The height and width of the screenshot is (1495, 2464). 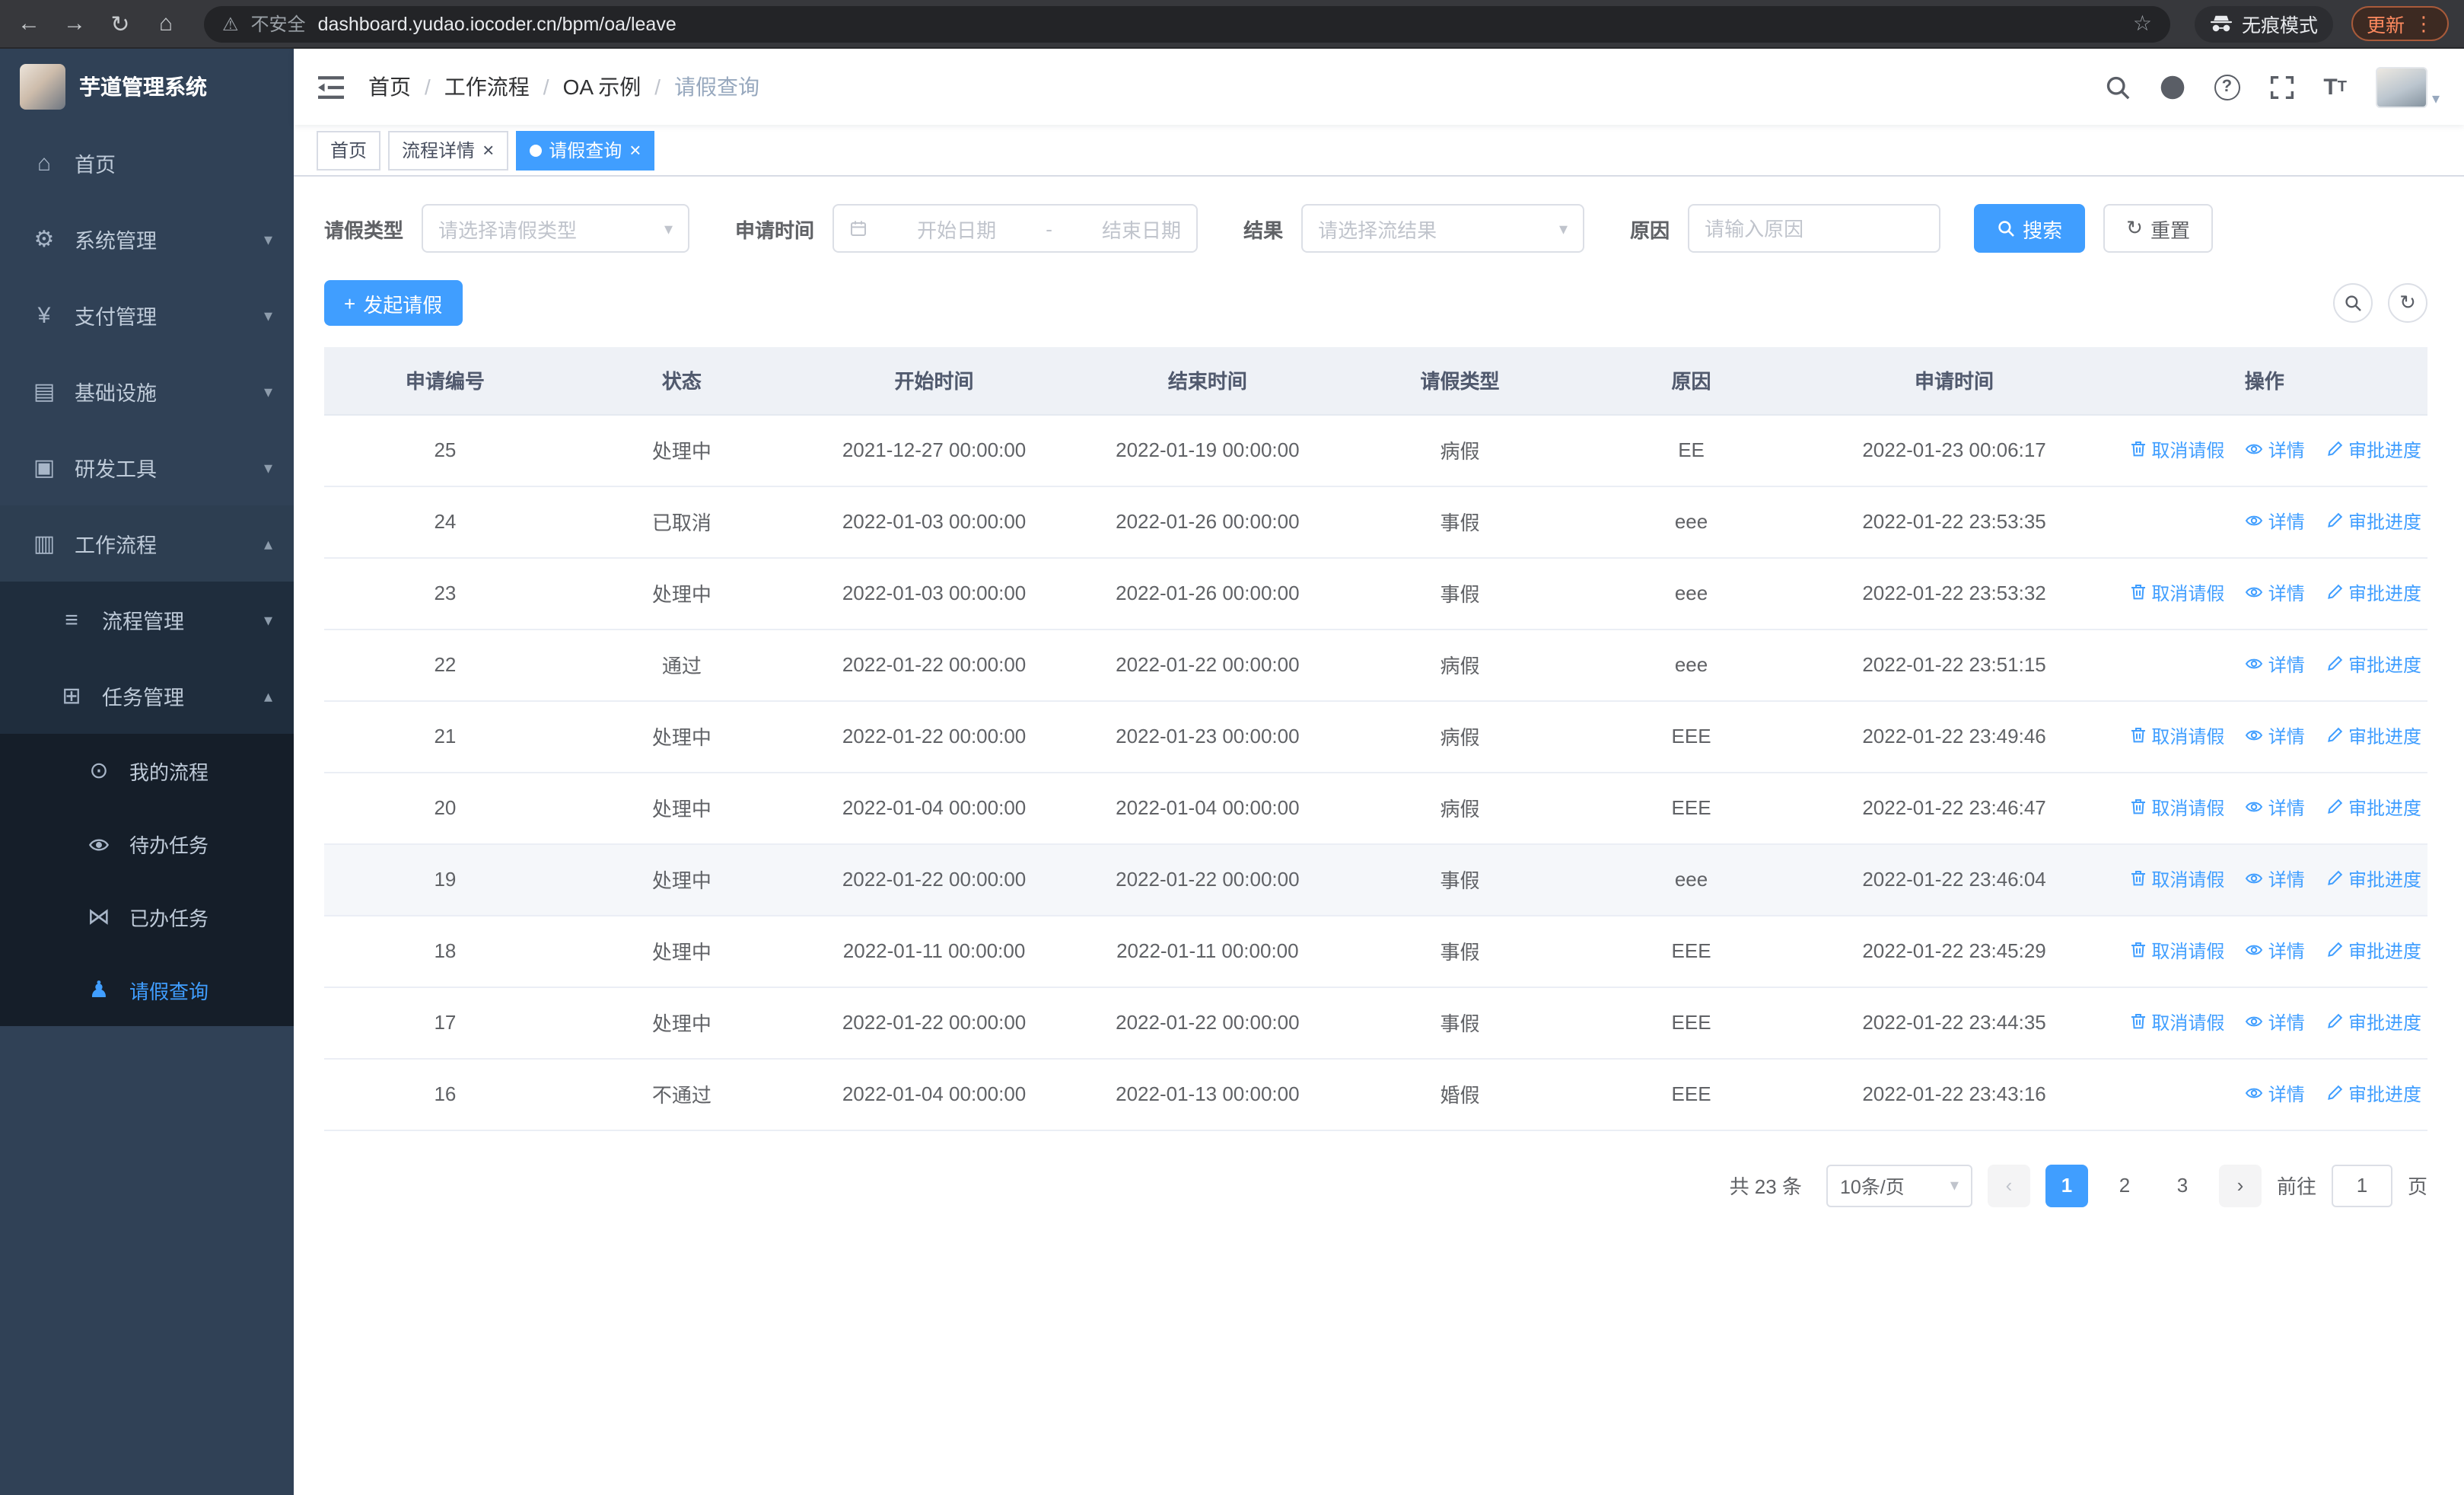 I want to click on date-range-picker: 开始日期 - 结束日期, so click(x=1015, y=228).